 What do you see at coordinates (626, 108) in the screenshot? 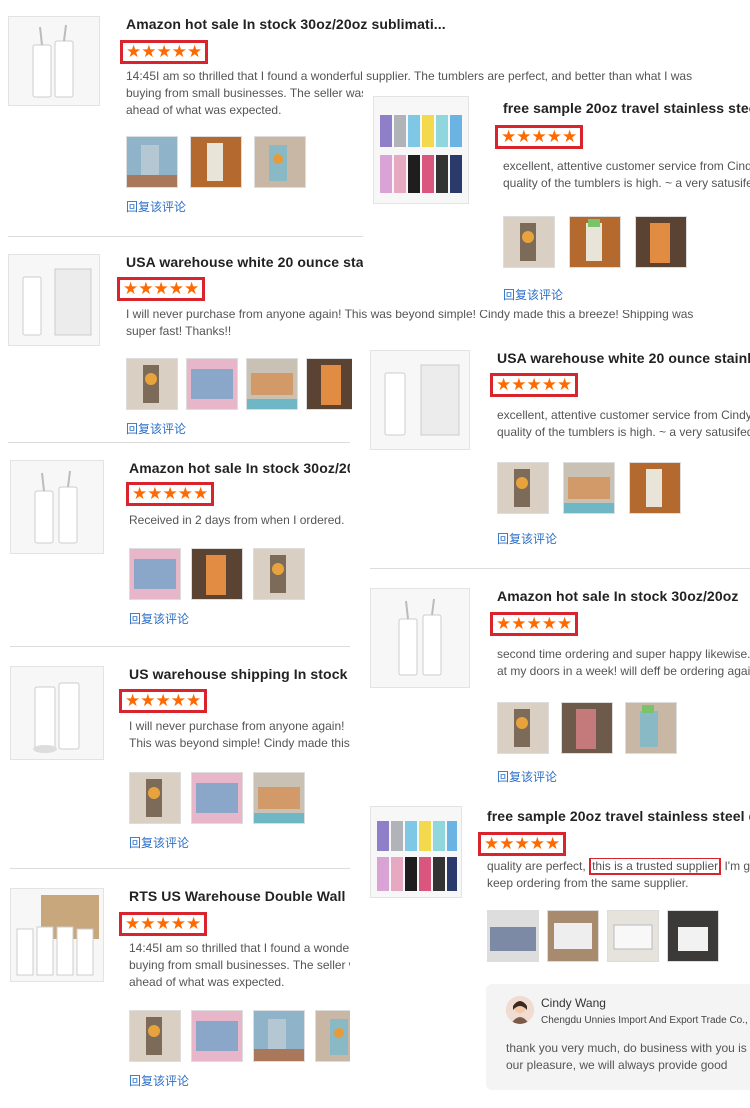
I see `product-title: free sample 20oz travel stainless steel` at bounding box center [626, 108].